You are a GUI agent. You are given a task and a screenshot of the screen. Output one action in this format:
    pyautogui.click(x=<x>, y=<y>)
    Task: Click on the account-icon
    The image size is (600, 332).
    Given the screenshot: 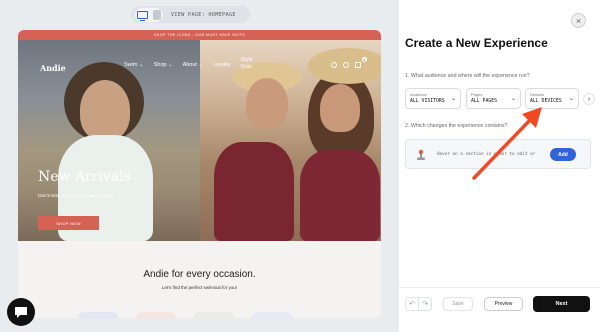 What is the action you would take?
    pyautogui.click(x=346, y=65)
    